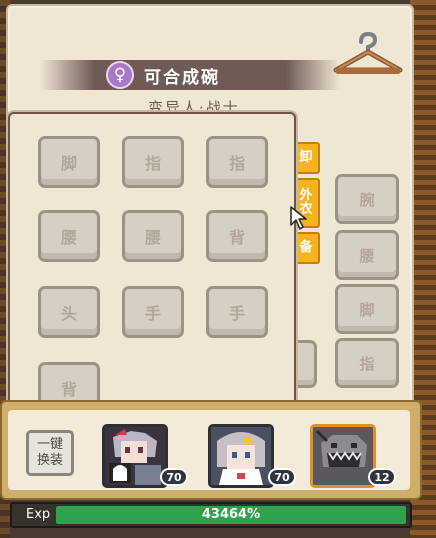 This screenshot has height=538, width=436. I want to click on character-card-3-selected, so click(343, 456).